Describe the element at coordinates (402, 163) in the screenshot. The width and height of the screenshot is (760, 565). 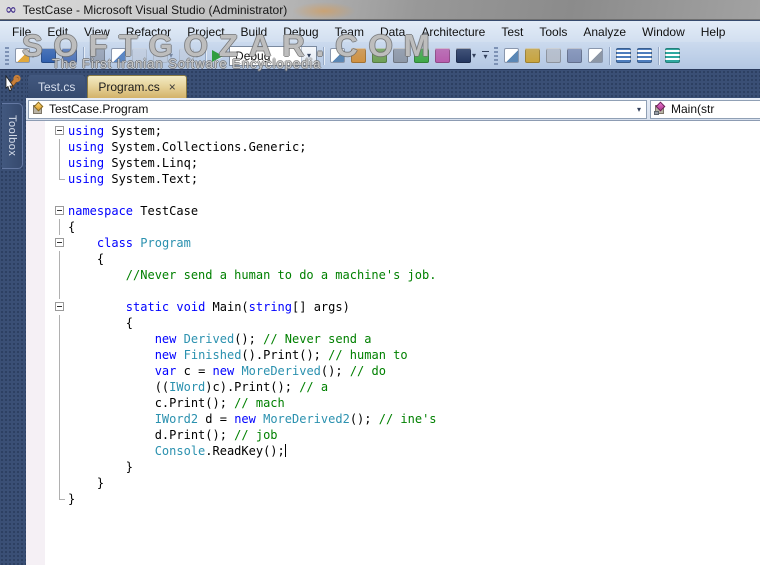
I see `code-line: using System.Linq;` at that location.